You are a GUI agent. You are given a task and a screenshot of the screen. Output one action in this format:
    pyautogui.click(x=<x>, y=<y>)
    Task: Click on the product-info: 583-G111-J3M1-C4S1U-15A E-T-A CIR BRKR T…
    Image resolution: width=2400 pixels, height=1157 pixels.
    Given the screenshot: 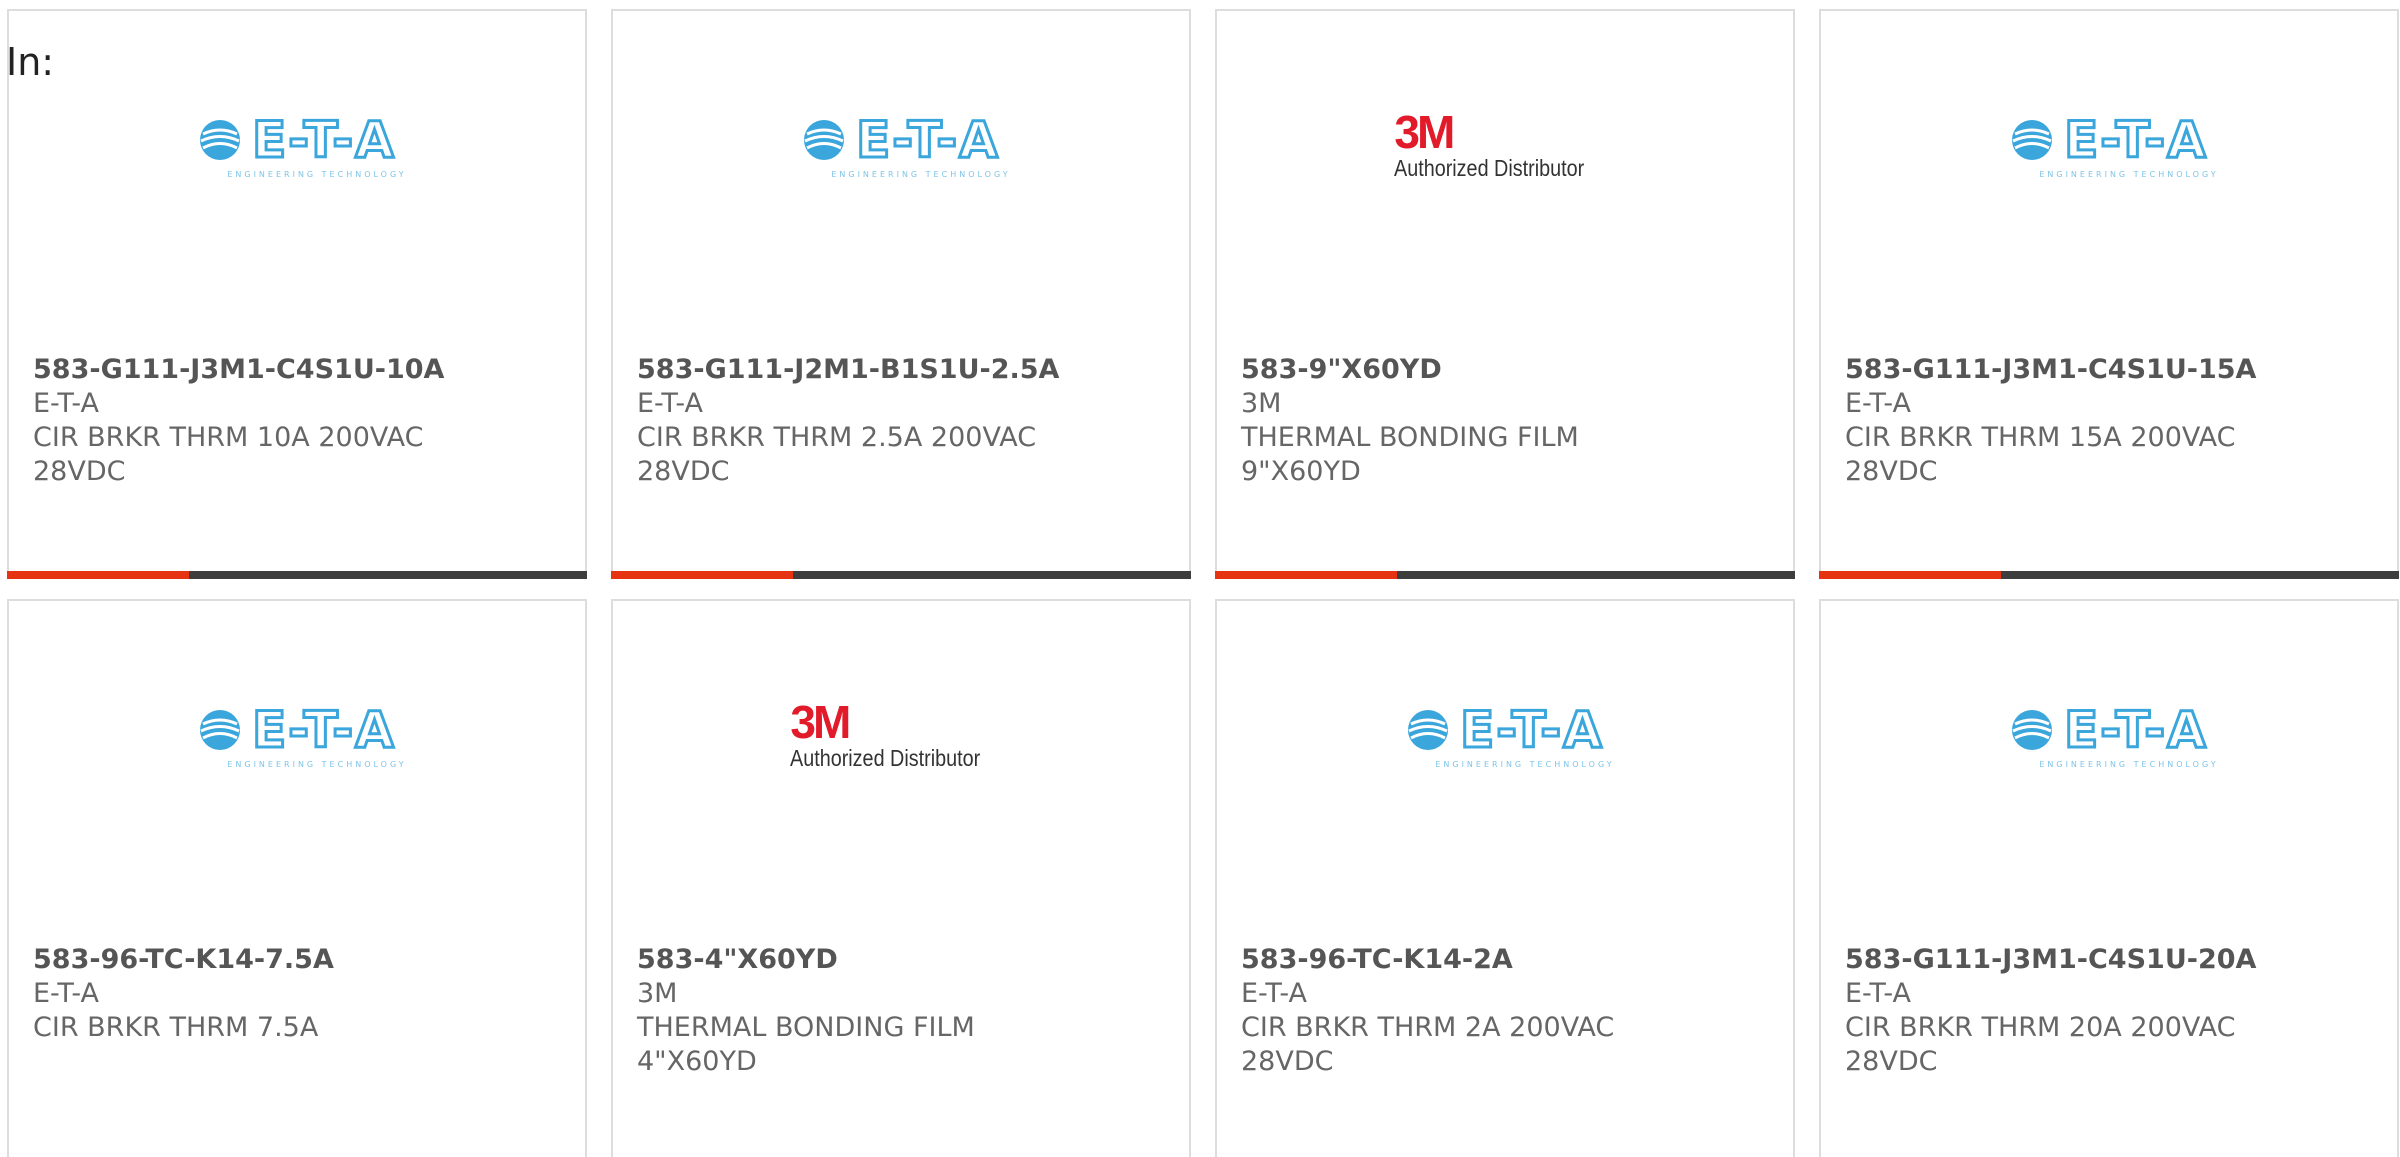 What is the action you would take?
    pyautogui.click(x=2111, y=421)
    